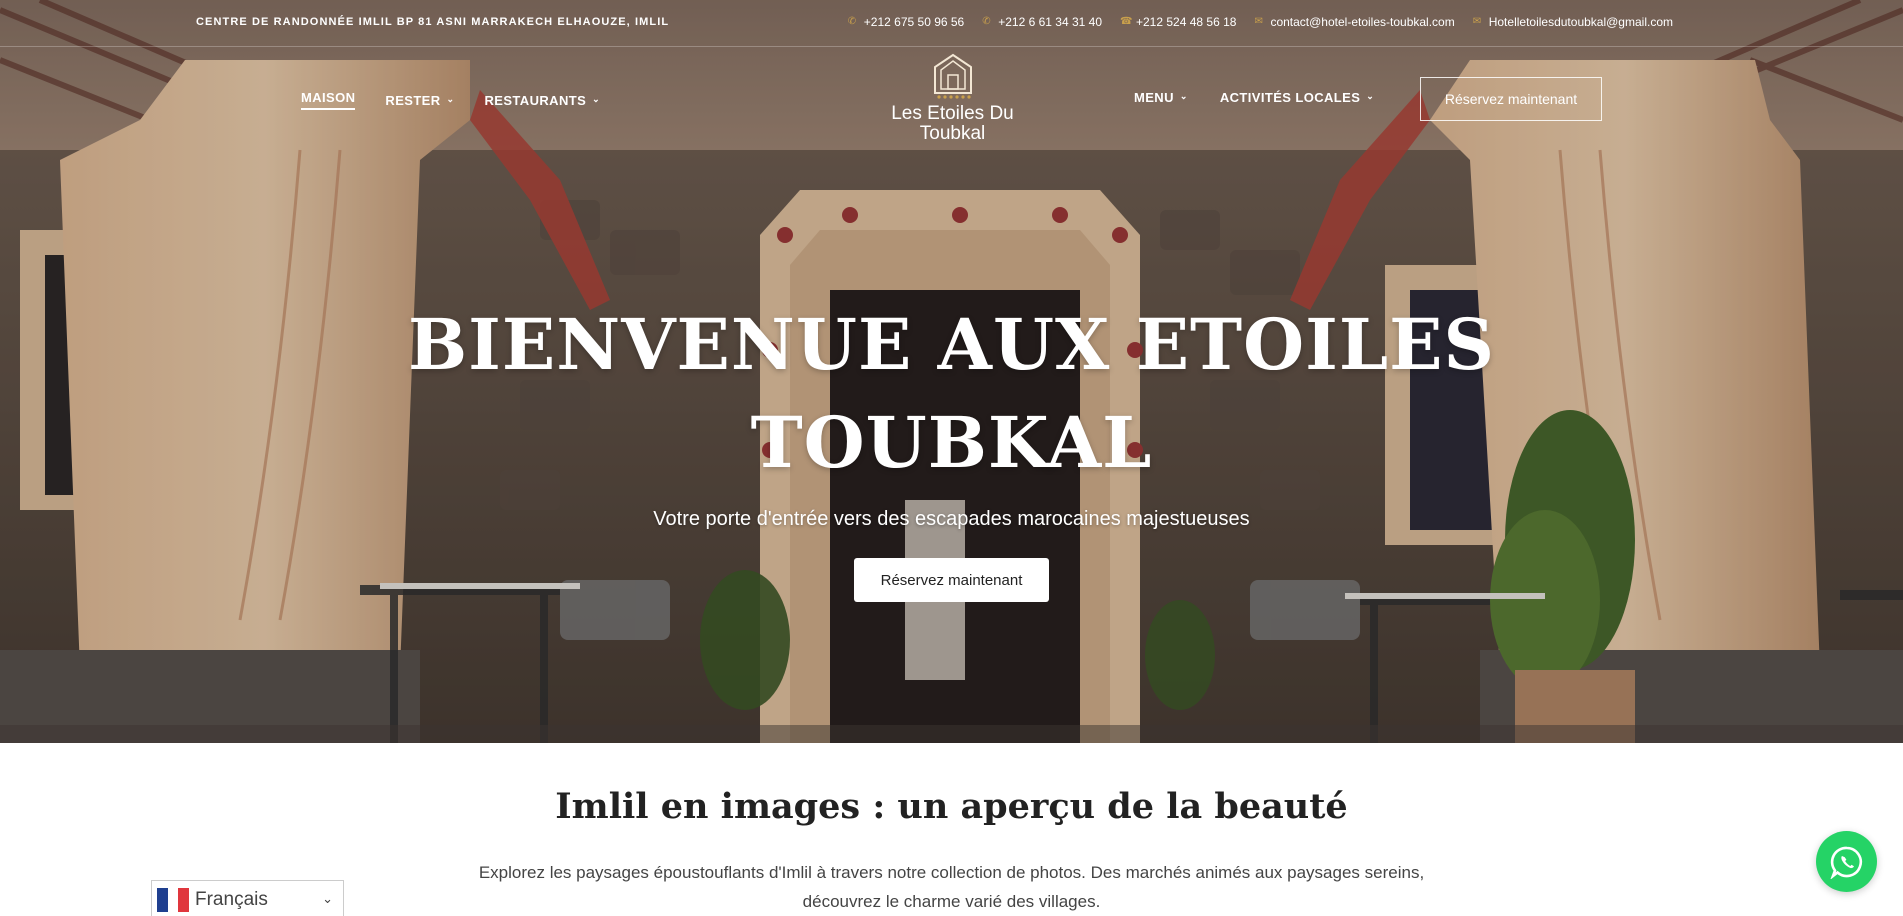 Image resolution: width=1903 pixels, height=916 pixels. I want to click on phone-number: +212 6 61 34 31 40, so click(1050, 22).